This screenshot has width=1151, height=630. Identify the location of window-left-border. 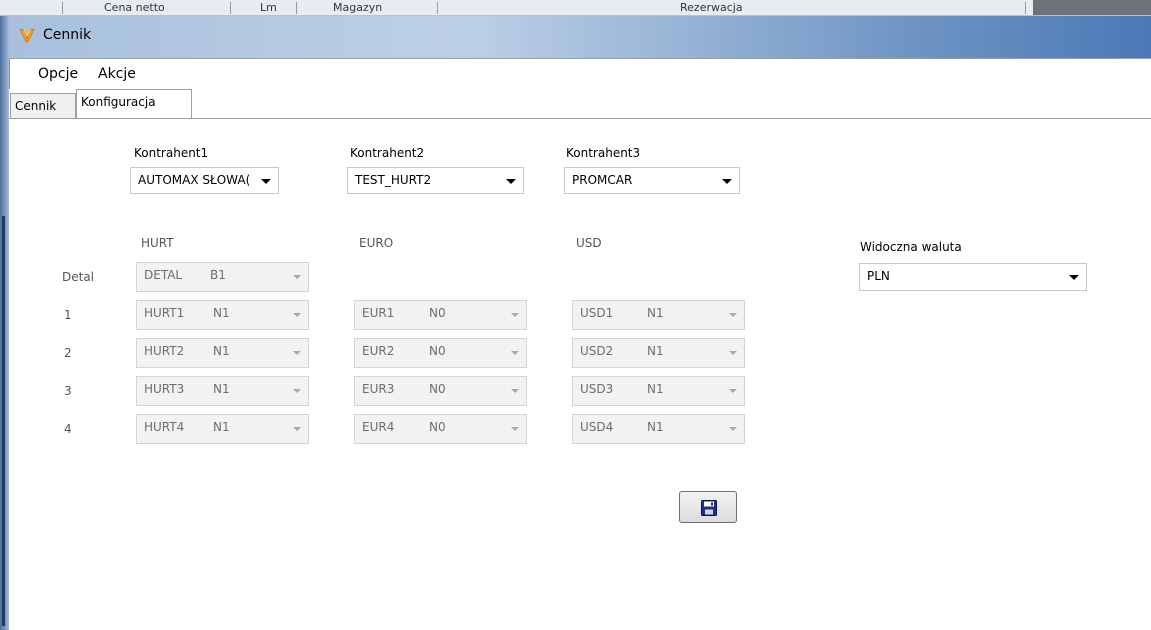
(4, 323).